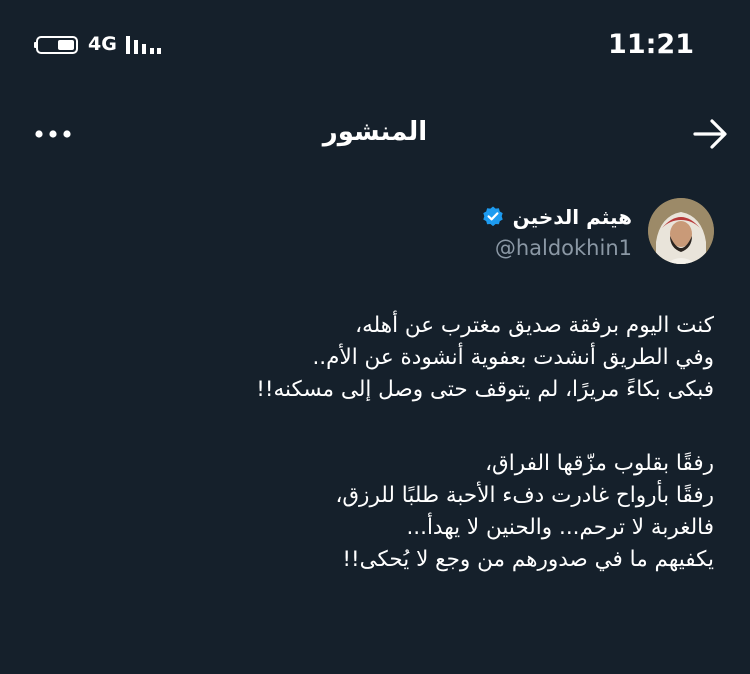 This screenshot has height=674, width=750. Describe the element at coordinates (56, 45) in the screenshot. I see `battery-icon` at that location.